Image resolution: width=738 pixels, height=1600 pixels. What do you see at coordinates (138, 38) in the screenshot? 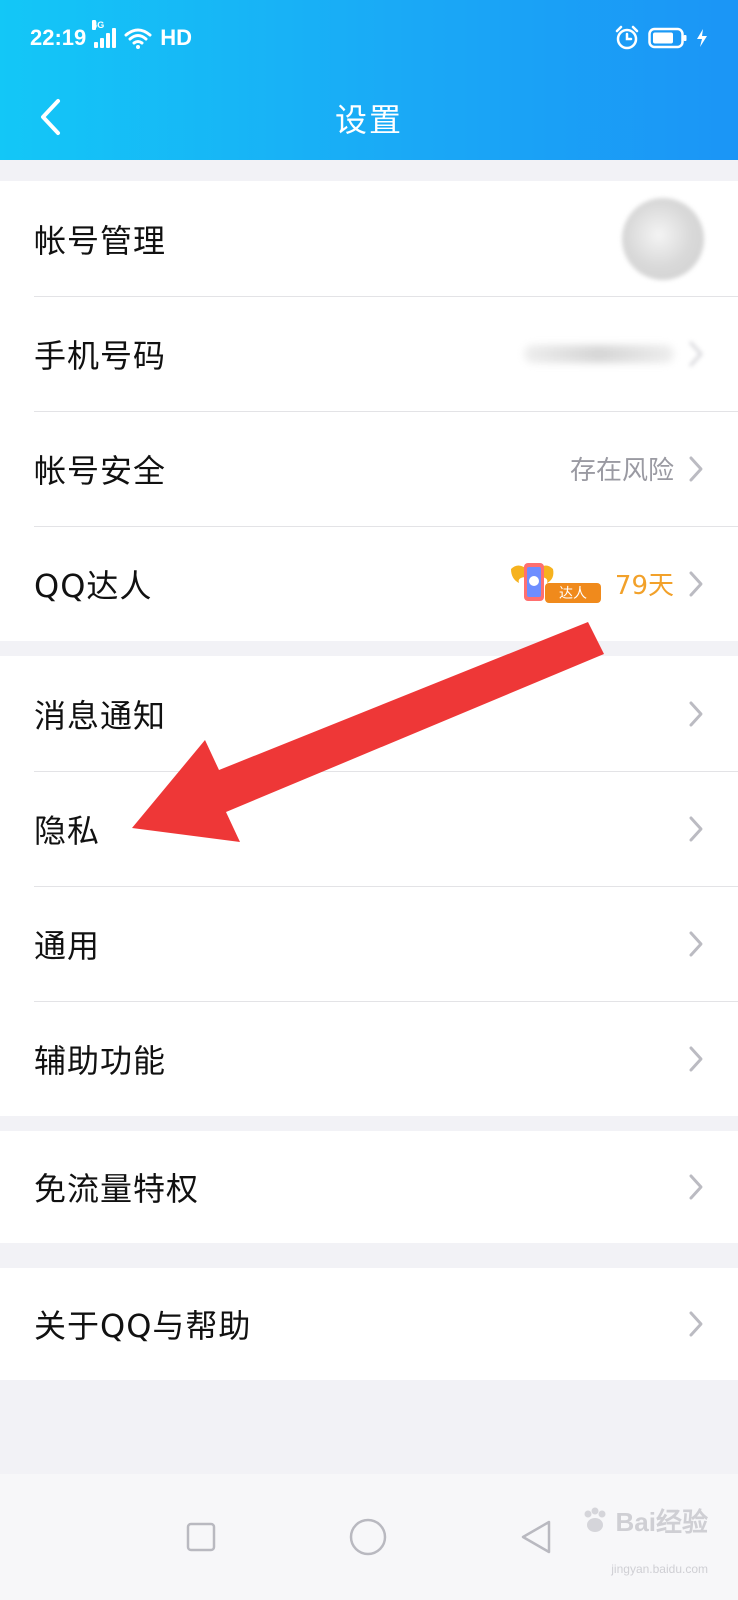
I see `wifi-icon` at bounding box center [138, 38].